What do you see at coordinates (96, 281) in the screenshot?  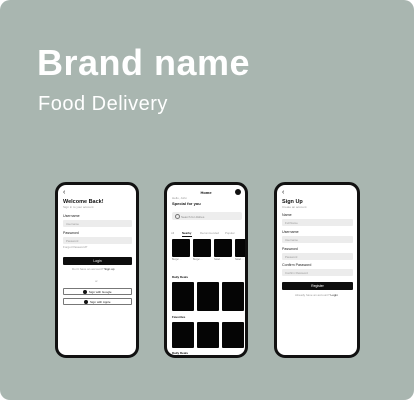 I see `or-divider: or` at bounding box center [96, 281].